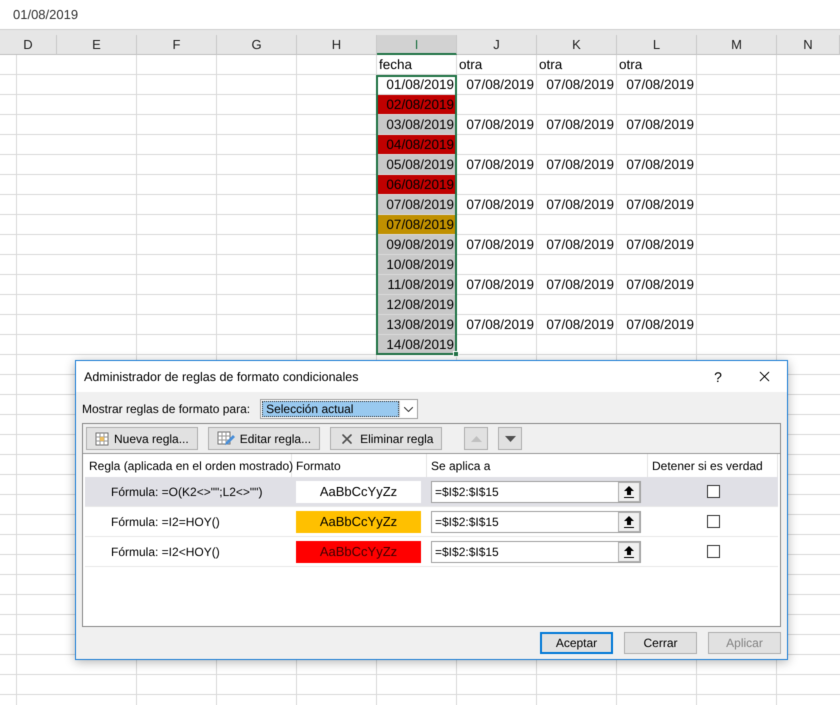 The image size is (840, 705). I want to click on column-header: D, so click(28, 45).